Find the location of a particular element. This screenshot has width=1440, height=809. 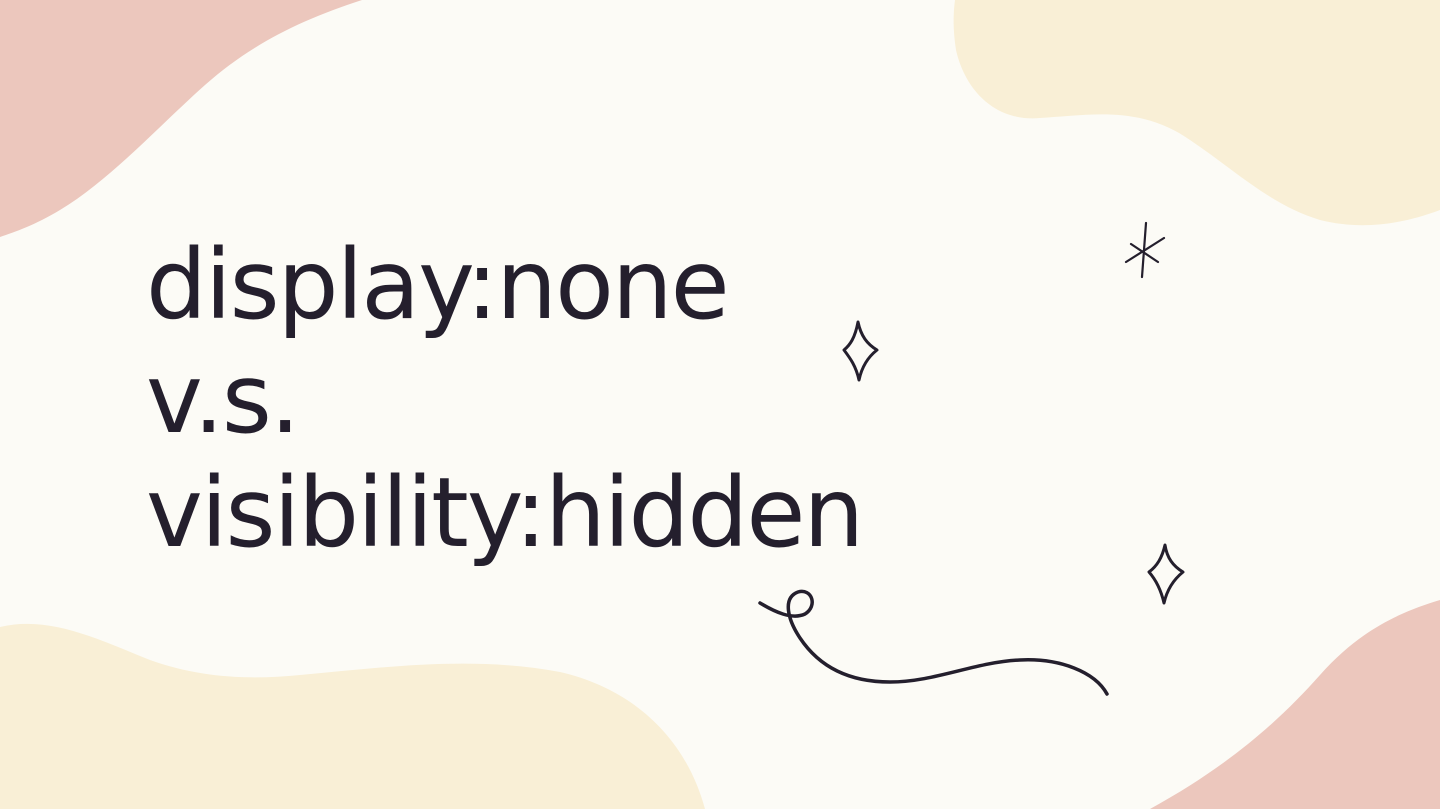

title-line-2: v.s. is located at coordinates (223, 399).